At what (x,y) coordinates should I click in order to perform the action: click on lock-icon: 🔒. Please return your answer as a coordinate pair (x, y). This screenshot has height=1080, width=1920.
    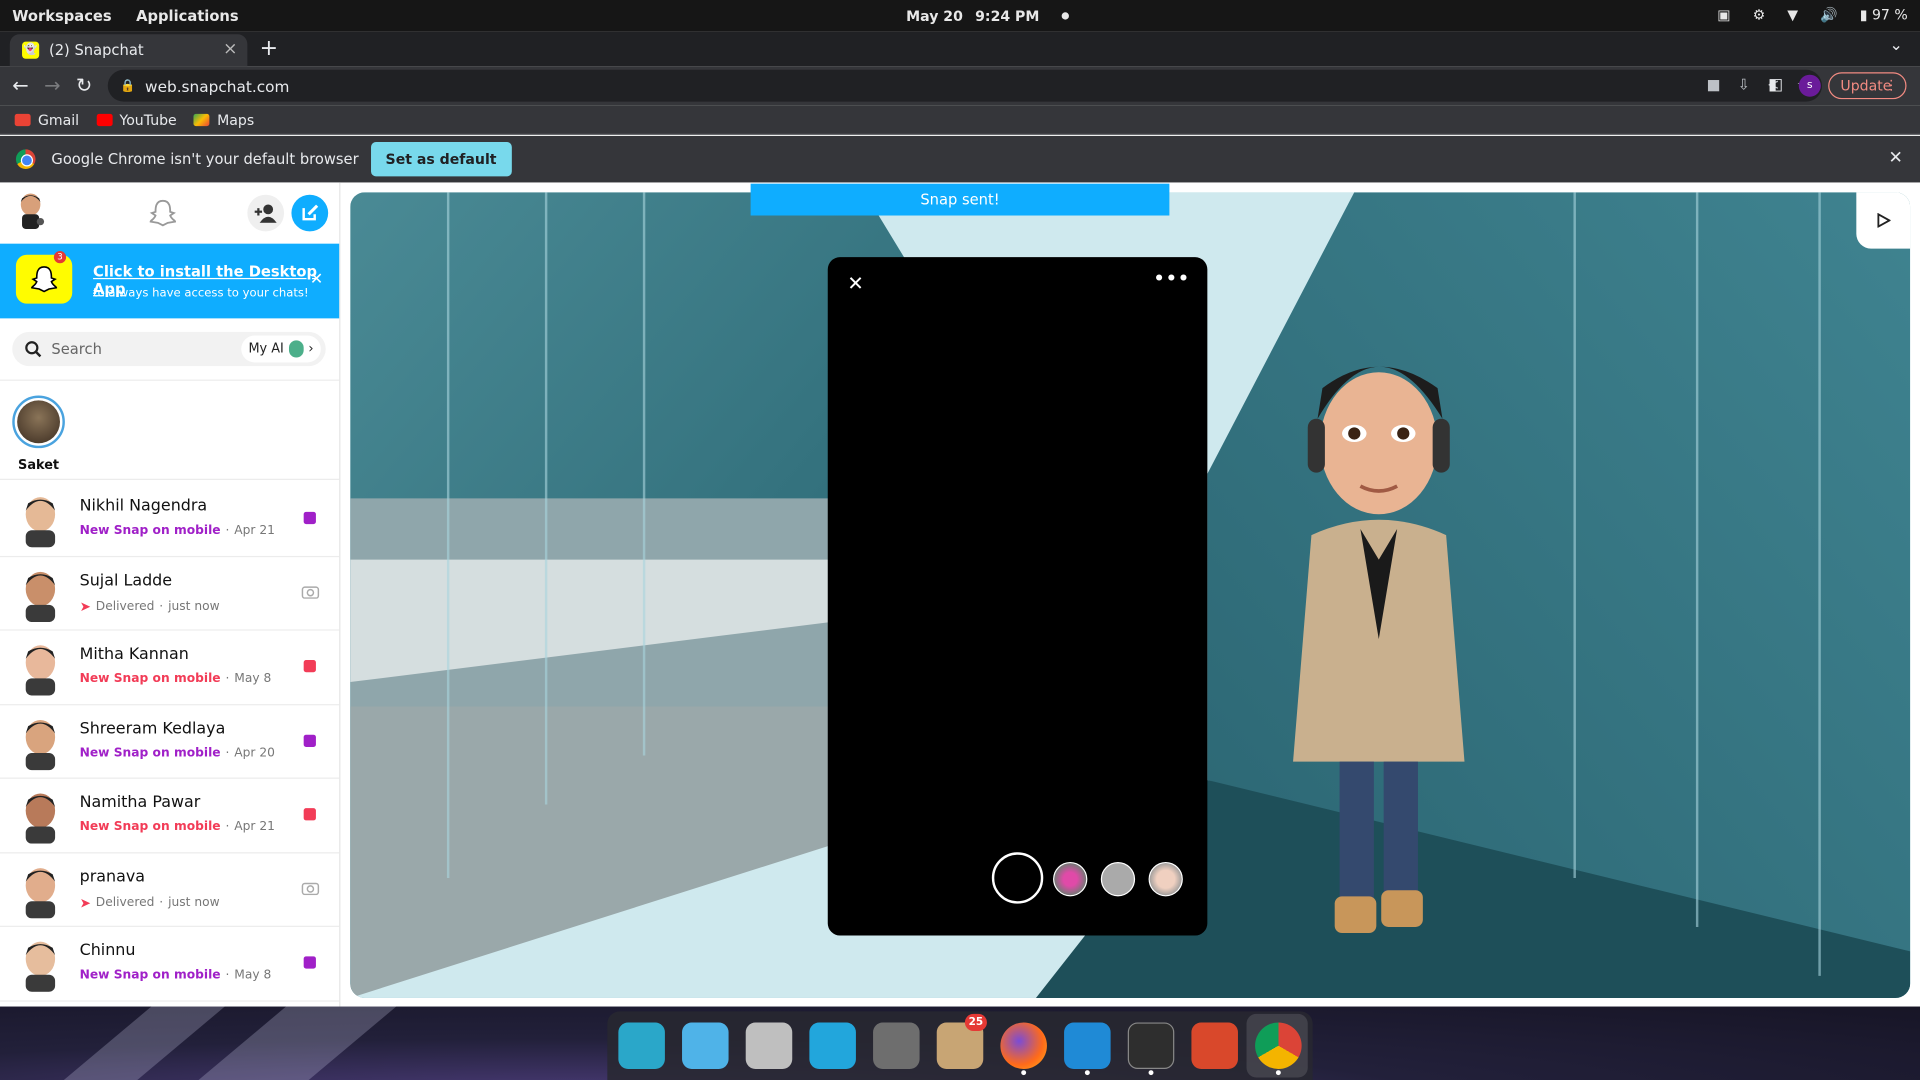
    Looking at the image, I should click on (127, 85).